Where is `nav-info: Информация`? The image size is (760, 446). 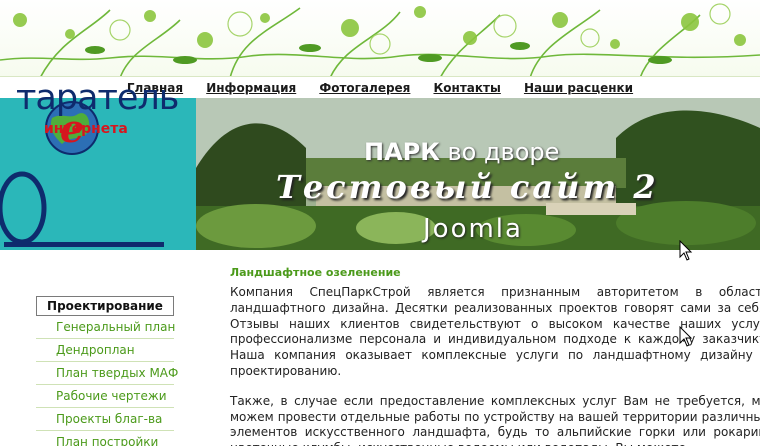
nav-info: Информация is located at coordinates (251, 88).